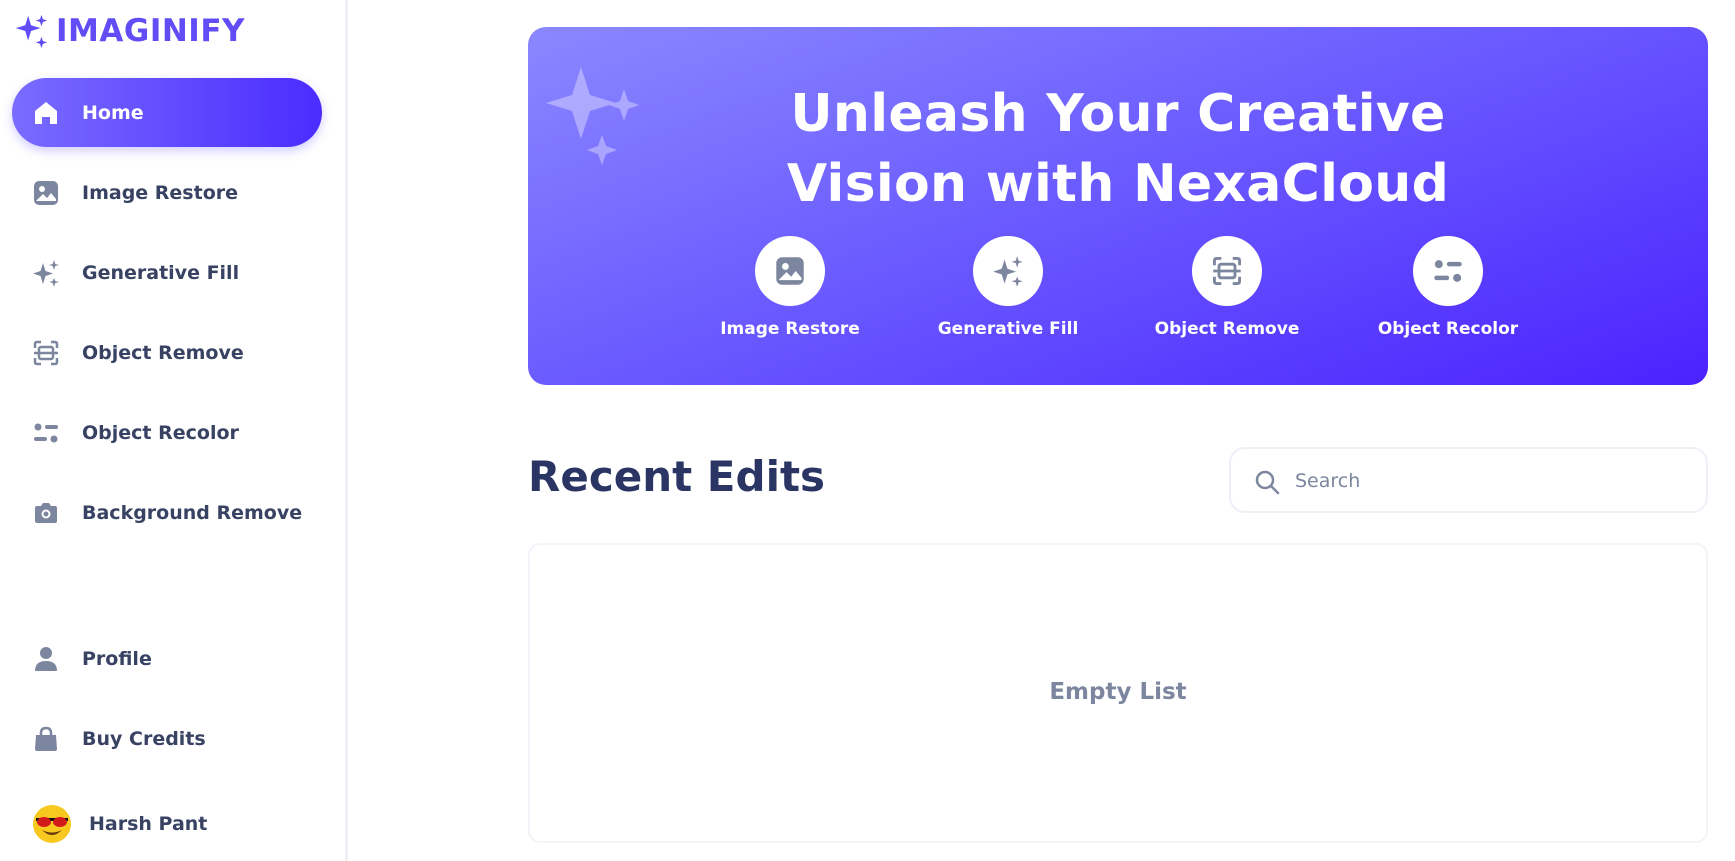  I want to click on feature-label: Generative Fill, so click(1008, 329).